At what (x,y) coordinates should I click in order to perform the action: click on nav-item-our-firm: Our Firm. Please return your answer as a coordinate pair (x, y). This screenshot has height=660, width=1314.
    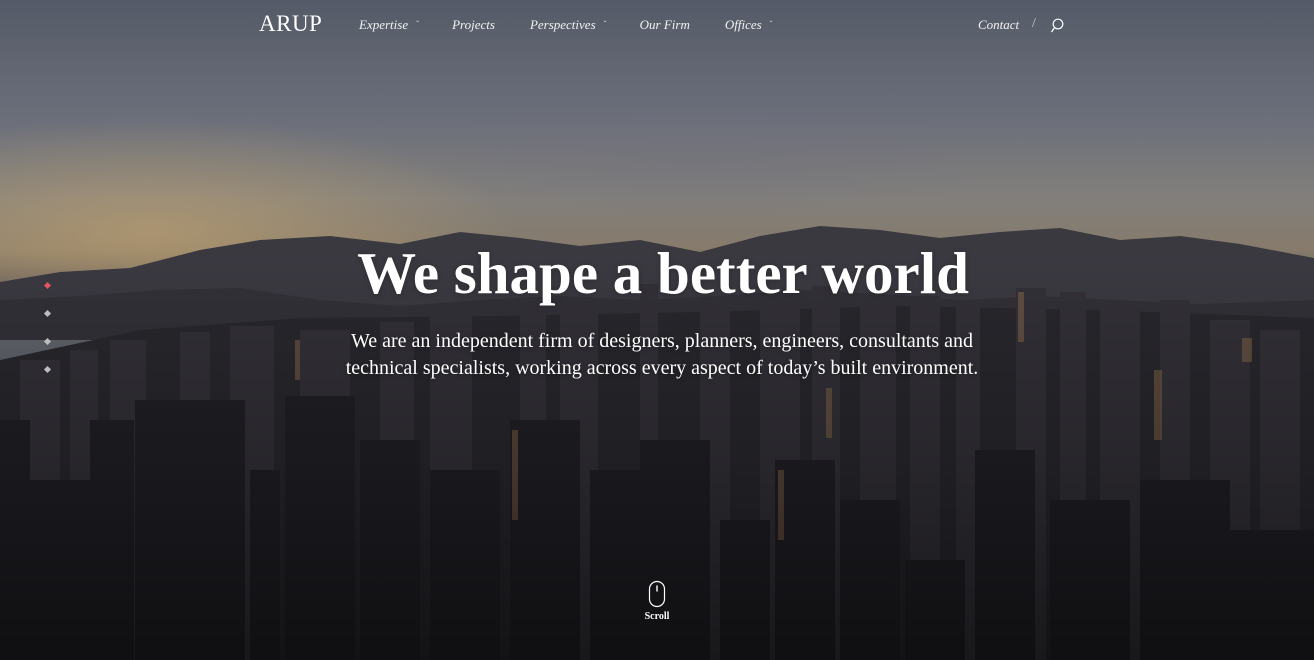
    Looking at the image, I should click on (665, 25).